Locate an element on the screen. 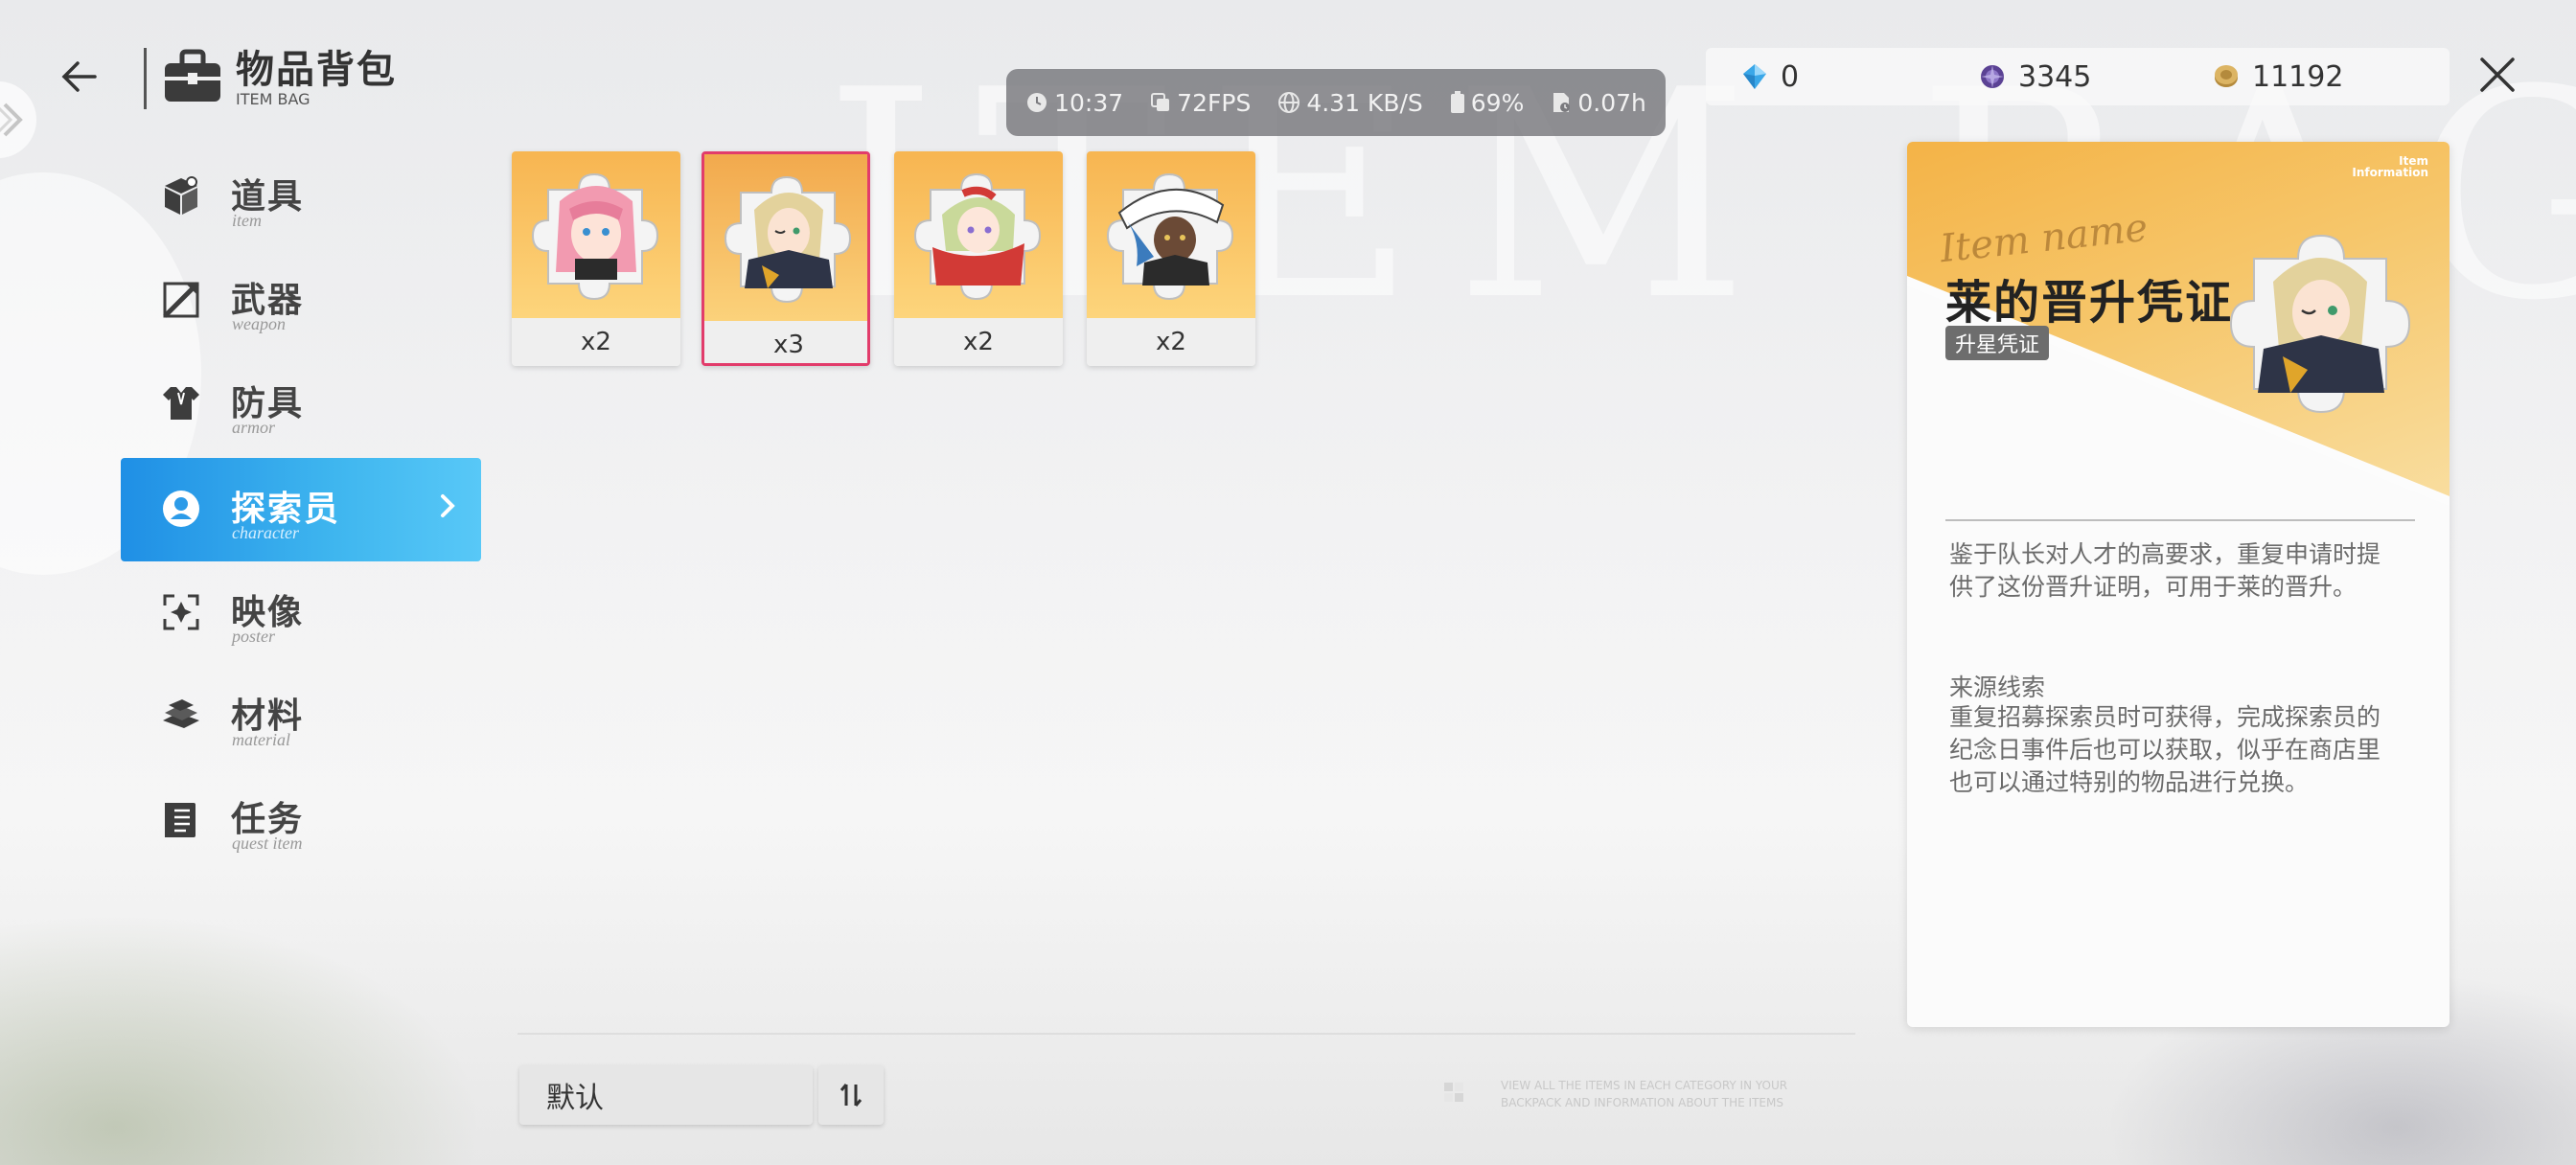 The height and width of the screenshot is (1165, 2576). status-fps: 72FPS is located at coordinates (1200, 103).